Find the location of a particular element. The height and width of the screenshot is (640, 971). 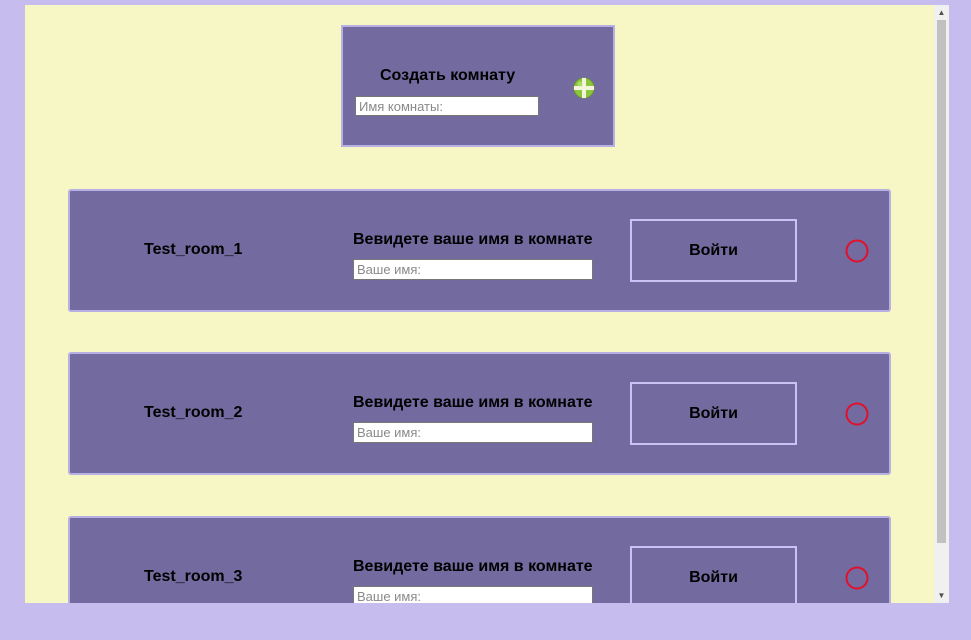

scroll-up-icon: ▲ is located at coordinates (941, 12).